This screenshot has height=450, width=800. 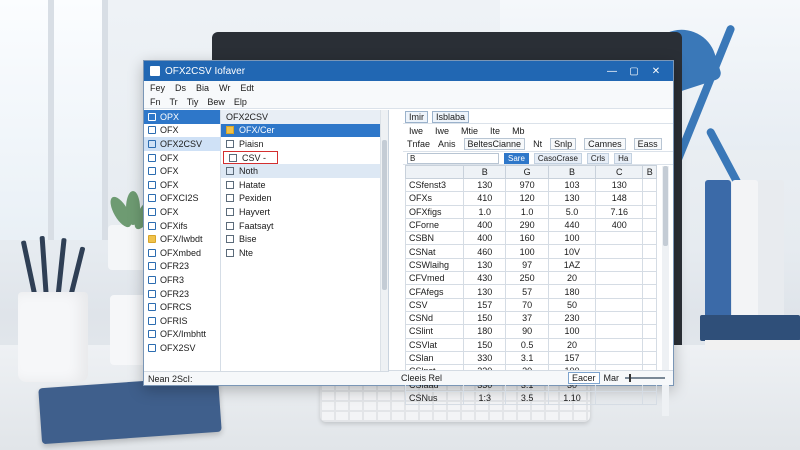 What do you see at coordinates (182, 267) in the screenshot?
I see `tree-item: OFR23` at bounding box center [182, 267].